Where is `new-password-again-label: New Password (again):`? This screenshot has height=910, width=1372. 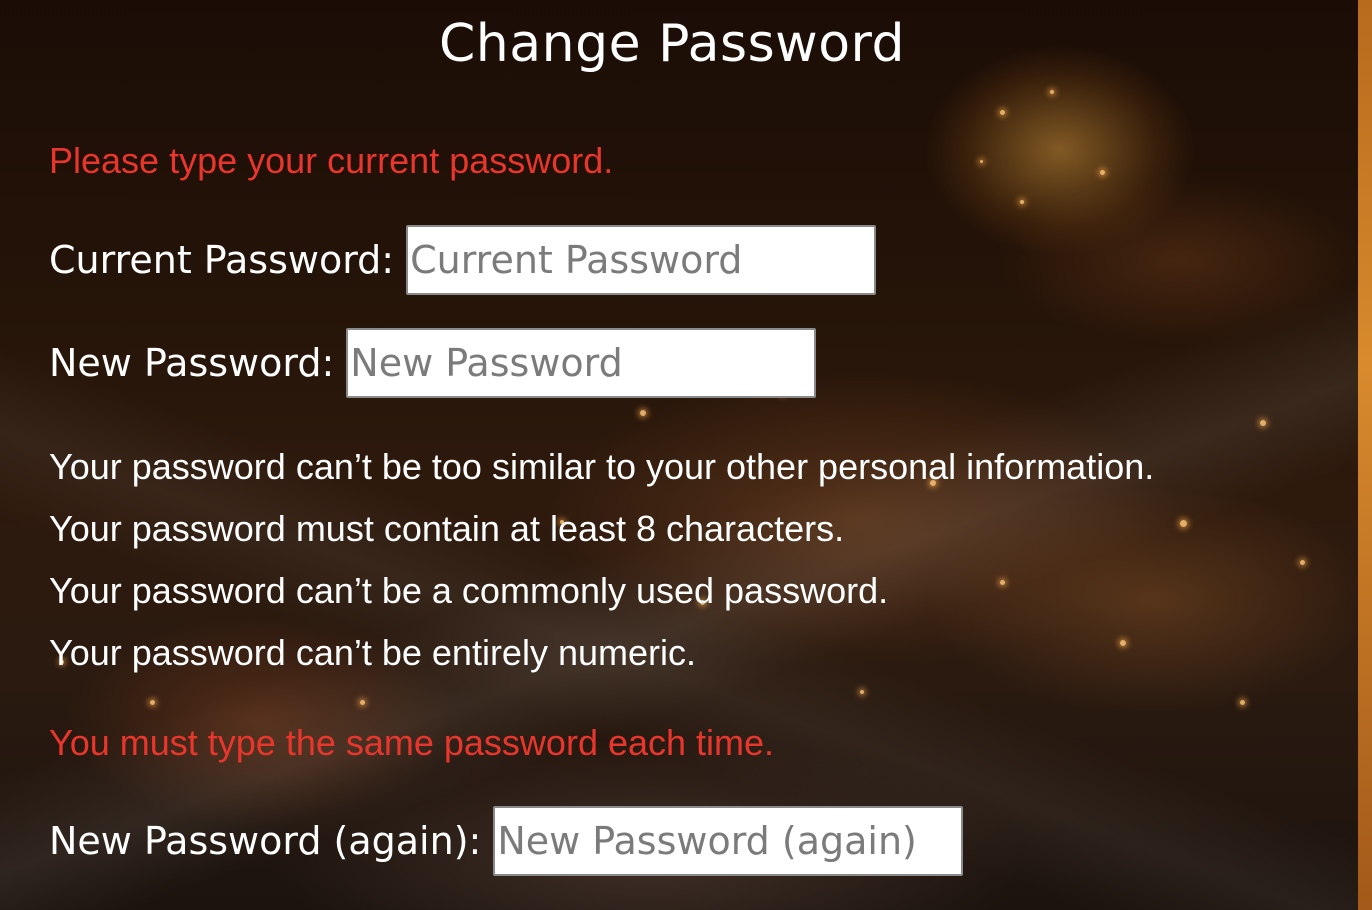 new-password-again-label: New Password (again): is located at coordinates (265, 841).